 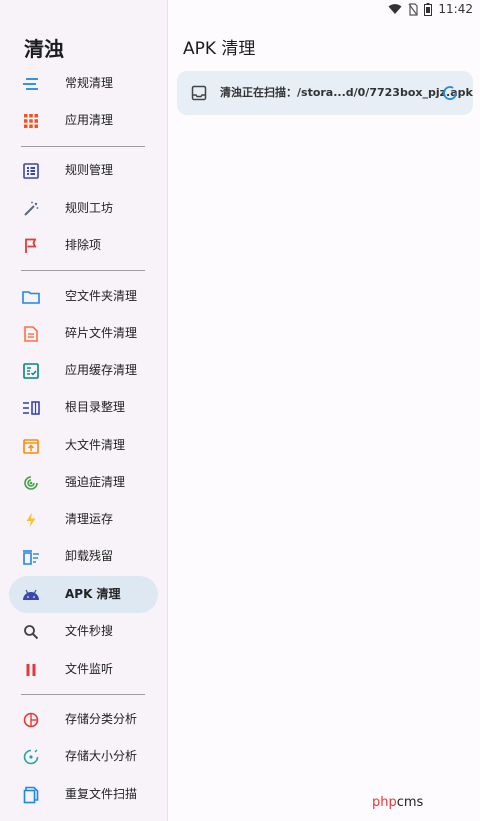 I want to click on nav-item-exclusions: 排除项, so click(x=83, y=245).